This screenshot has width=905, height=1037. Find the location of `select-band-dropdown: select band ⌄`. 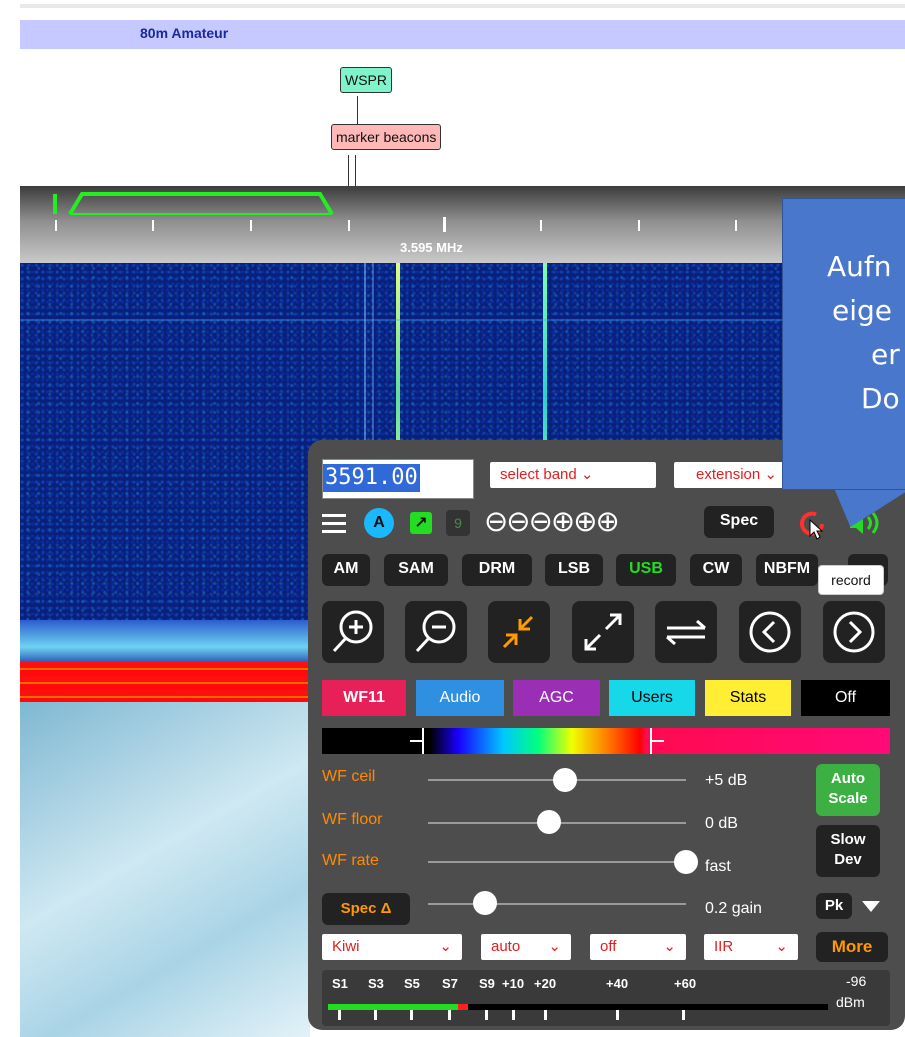

select-band-dropdown: select band ⌄ is located at coordinates (573, 475).